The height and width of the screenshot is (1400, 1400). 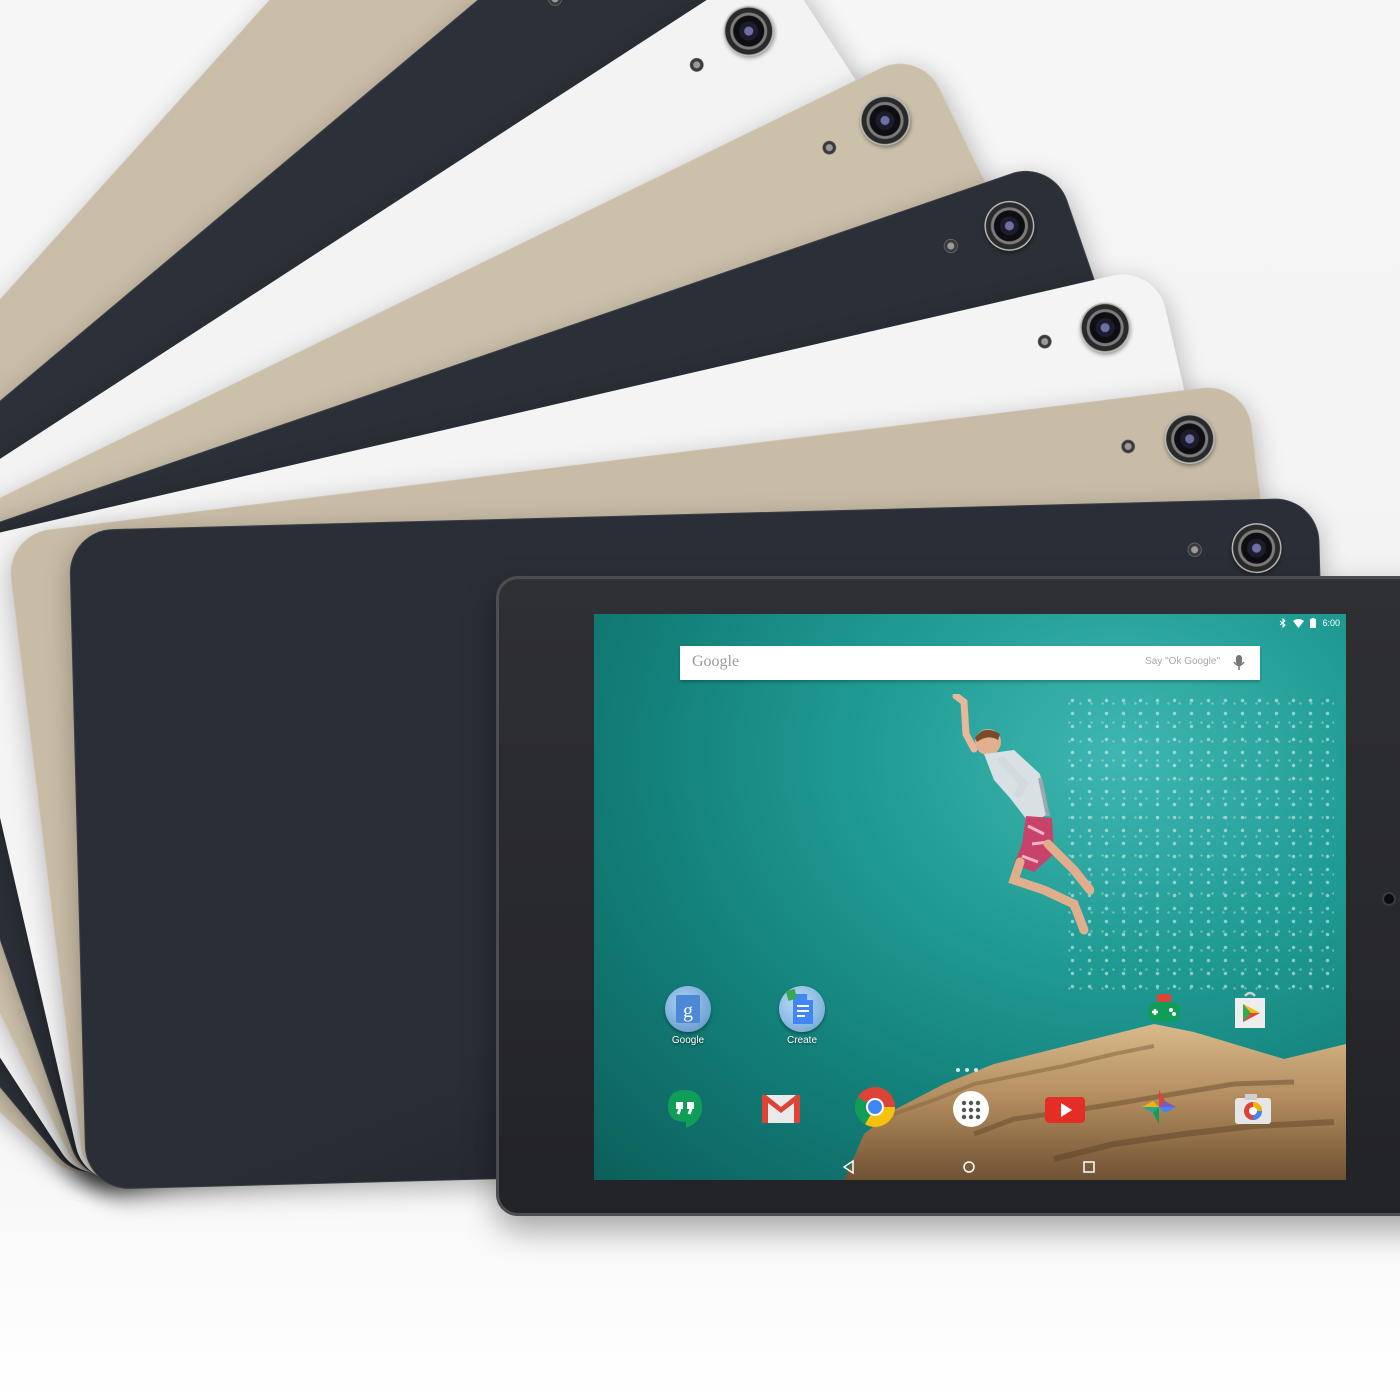 I want to click on battery-icon, so click(x=1313, y=623).